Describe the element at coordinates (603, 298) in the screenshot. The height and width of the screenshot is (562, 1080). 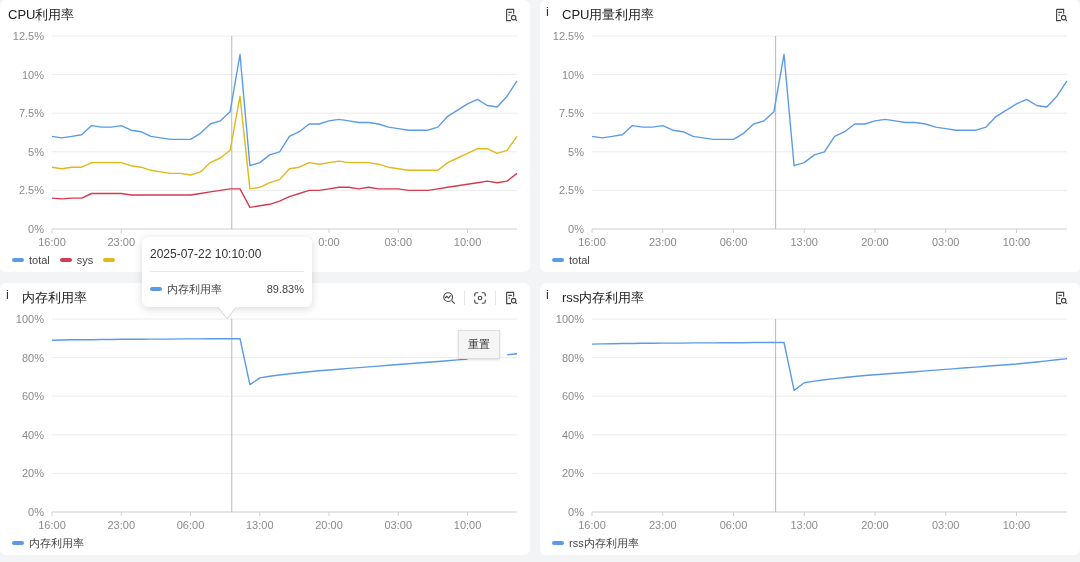
I see `panel-title: rss内存利用率` at that location.